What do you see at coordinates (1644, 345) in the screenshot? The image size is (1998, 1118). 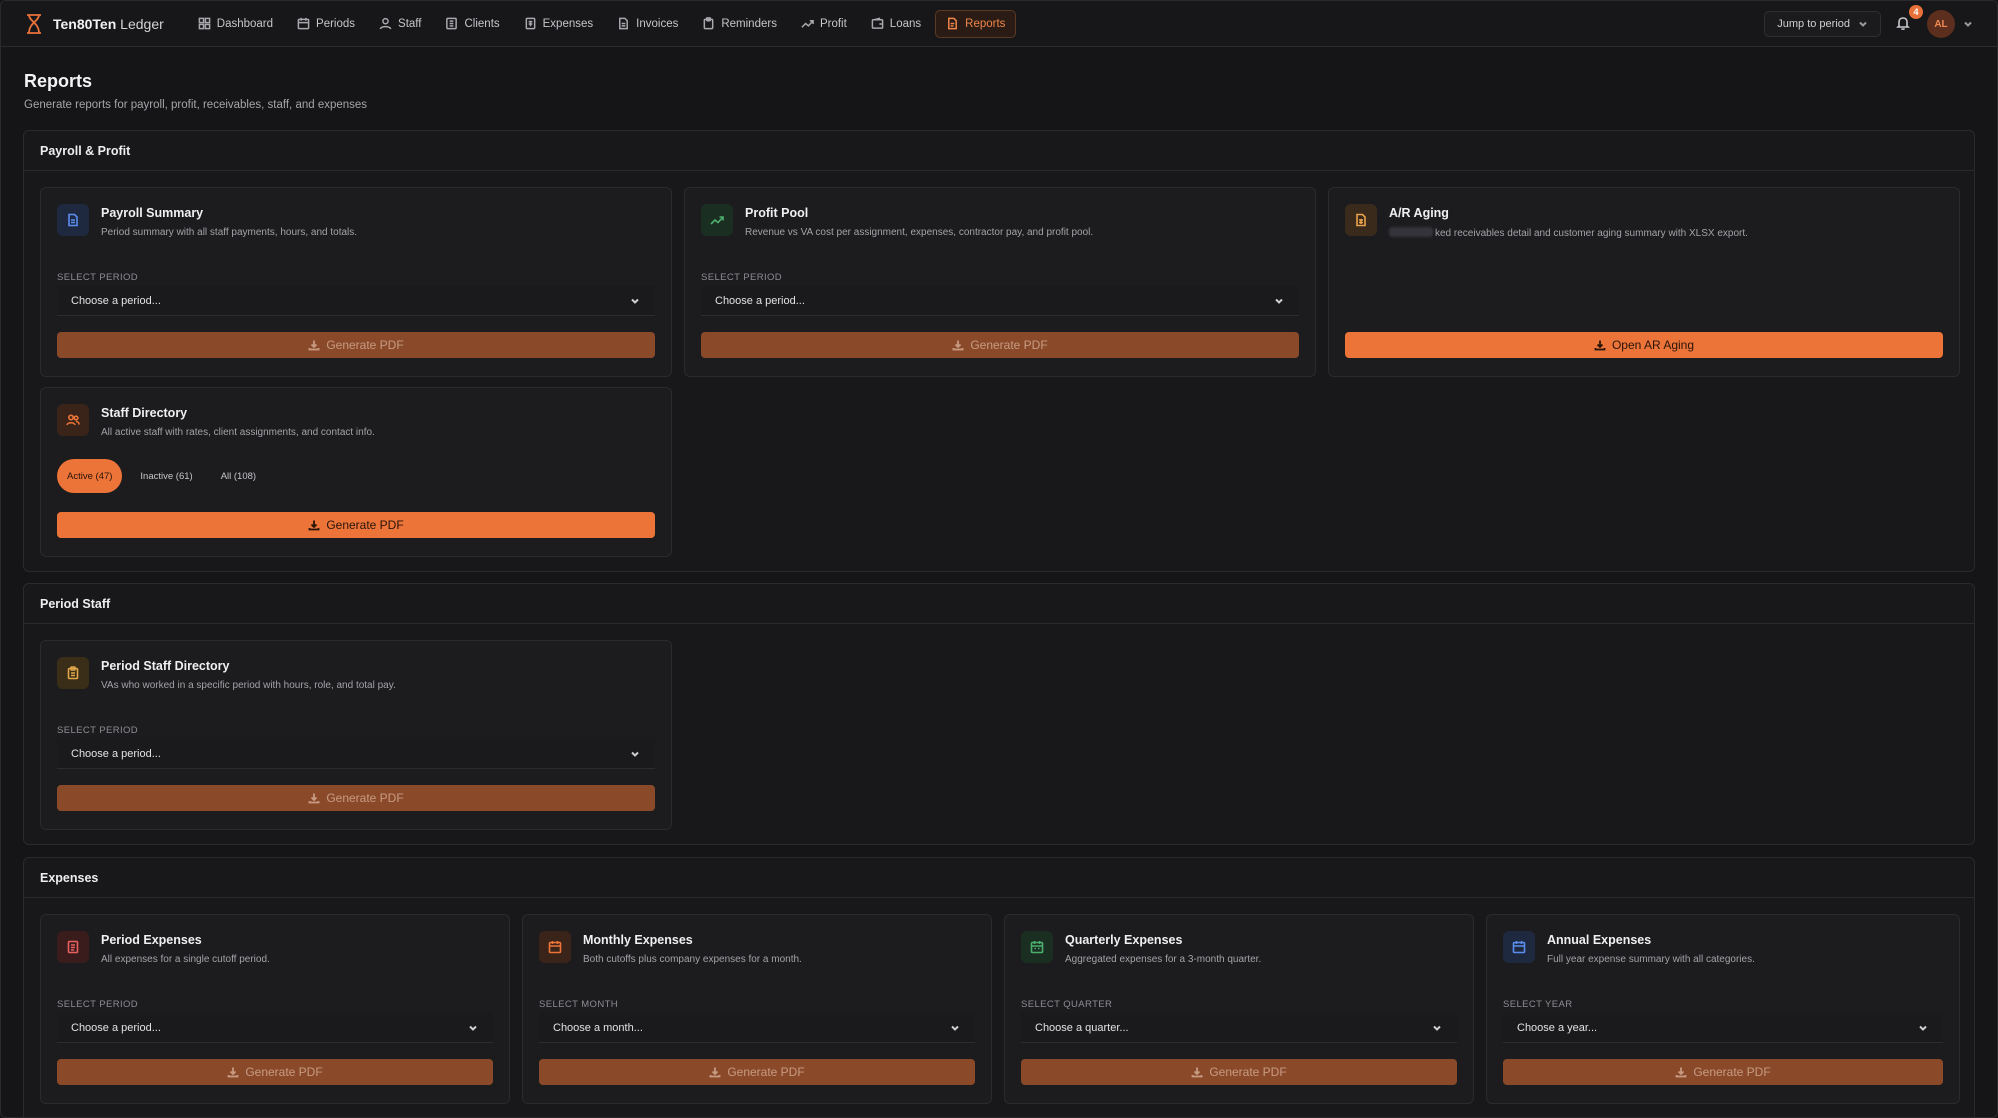 I see `open-ar-aging-button: Open AR Aging` at bounding box center [1644, 345].